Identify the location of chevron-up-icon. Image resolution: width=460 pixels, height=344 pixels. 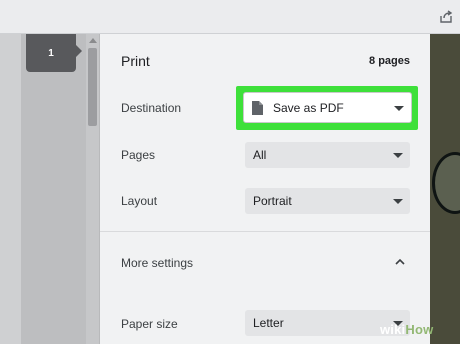
(400, 262).